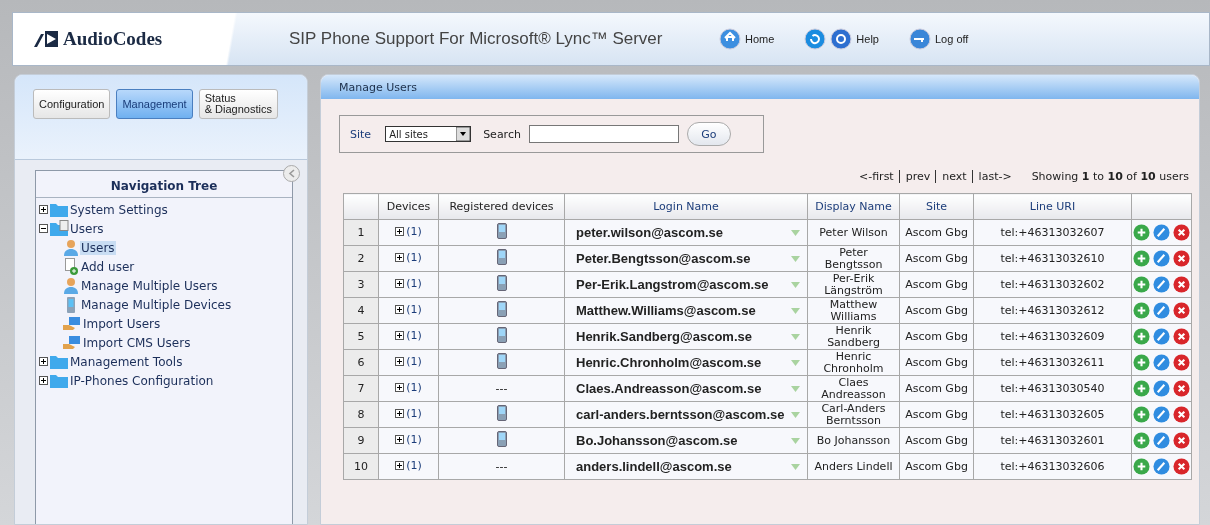  Describe the element at coordinates (72, 104) in the screenshot. I see `mode-tab: Configuration` at that location.